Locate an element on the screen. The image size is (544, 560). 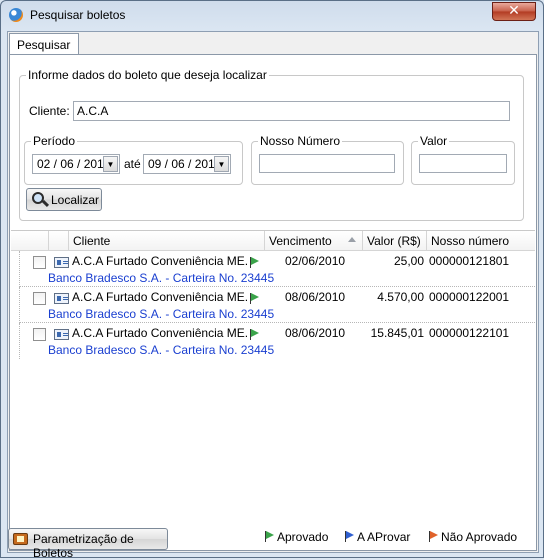
header-cliente: Cliente is located at coordinates (166, 240).